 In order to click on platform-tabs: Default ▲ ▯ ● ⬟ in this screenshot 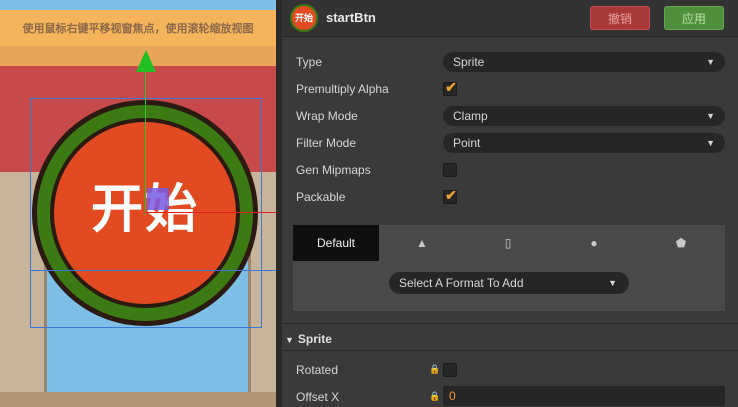, I will do `click(509, 243)`.